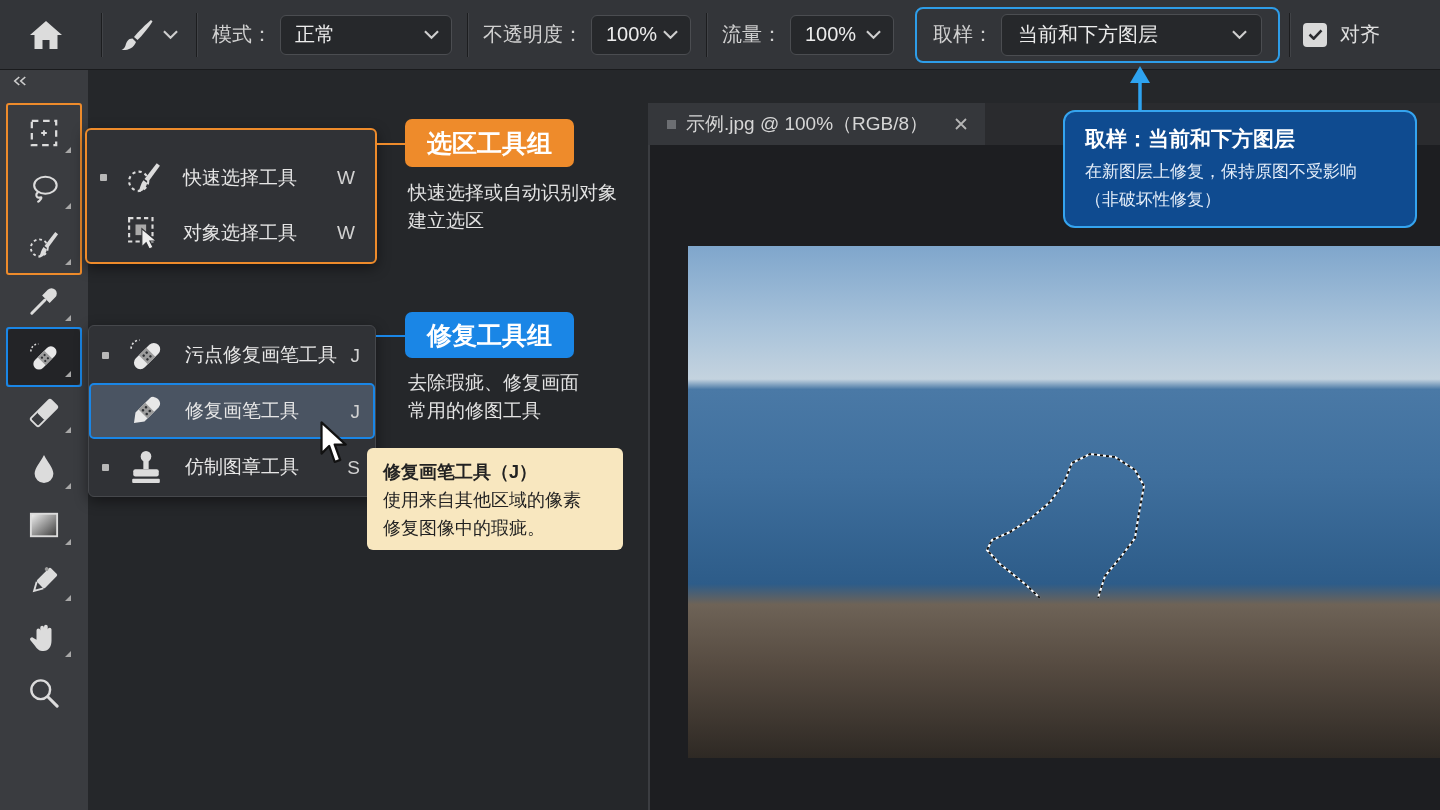 Image resolution: width=1440 pixels, height=810 pixels. What do you see at coordinates (366, 34) in the screenshot?
I see `dropdown: 正常` at bounding box center [366, 34].